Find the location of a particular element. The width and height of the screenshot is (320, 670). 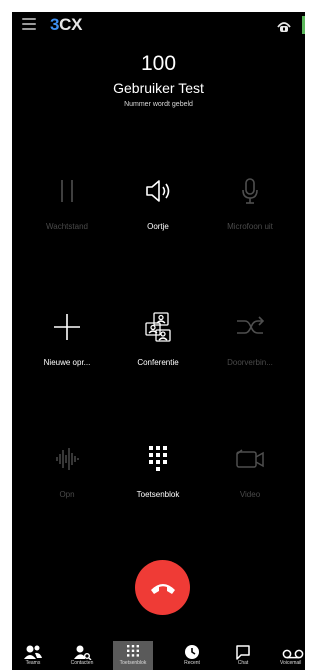

speaker-label: Oortje is located at coordinates (158, 226).